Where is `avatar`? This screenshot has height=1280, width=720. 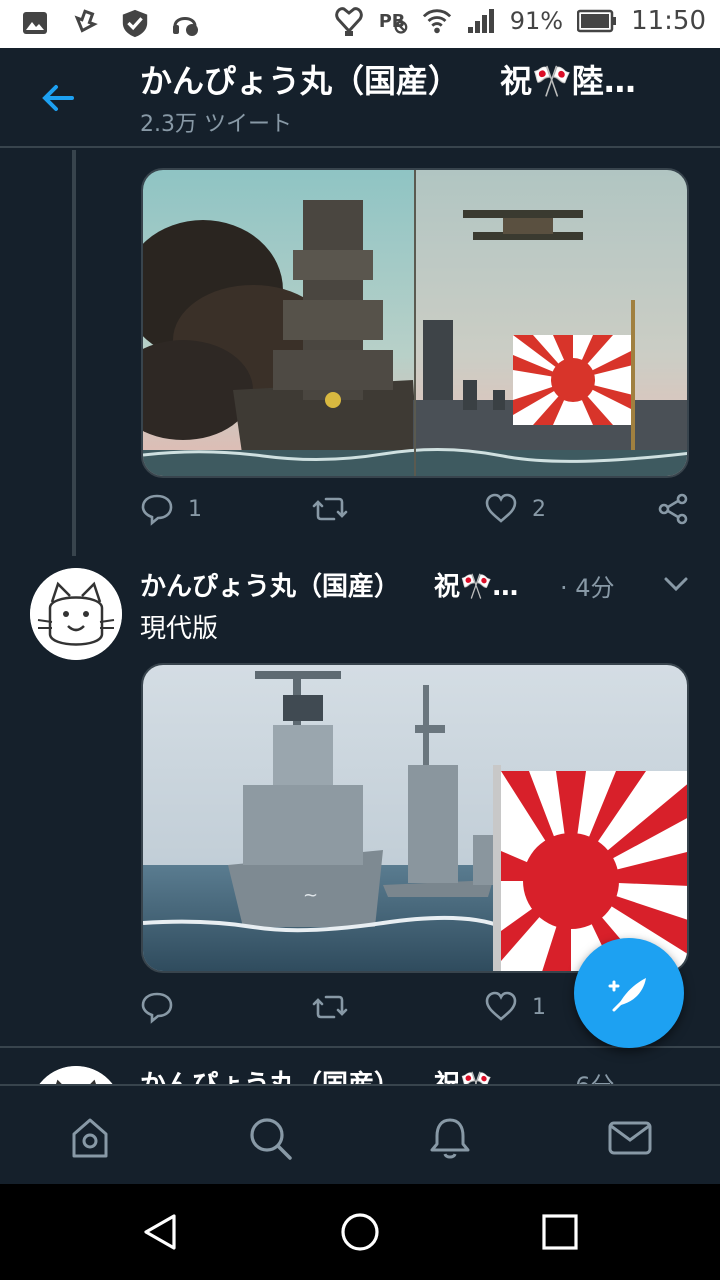 avatar is located at coordinates (76, 614).